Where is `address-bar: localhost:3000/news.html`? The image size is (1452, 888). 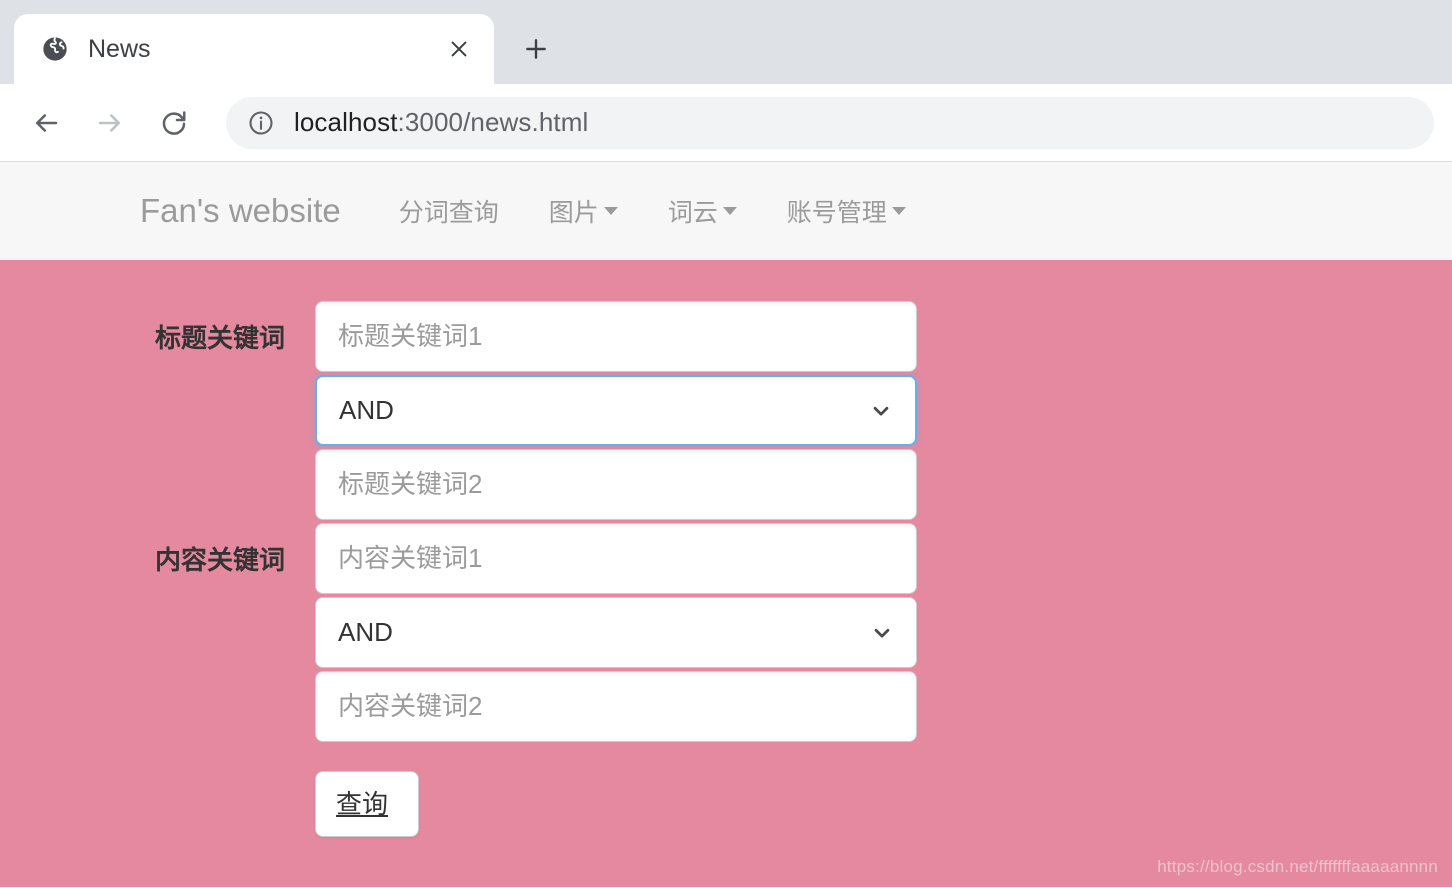 address-bar: localhost:3000/news.html is located at coordinates (830, 122).